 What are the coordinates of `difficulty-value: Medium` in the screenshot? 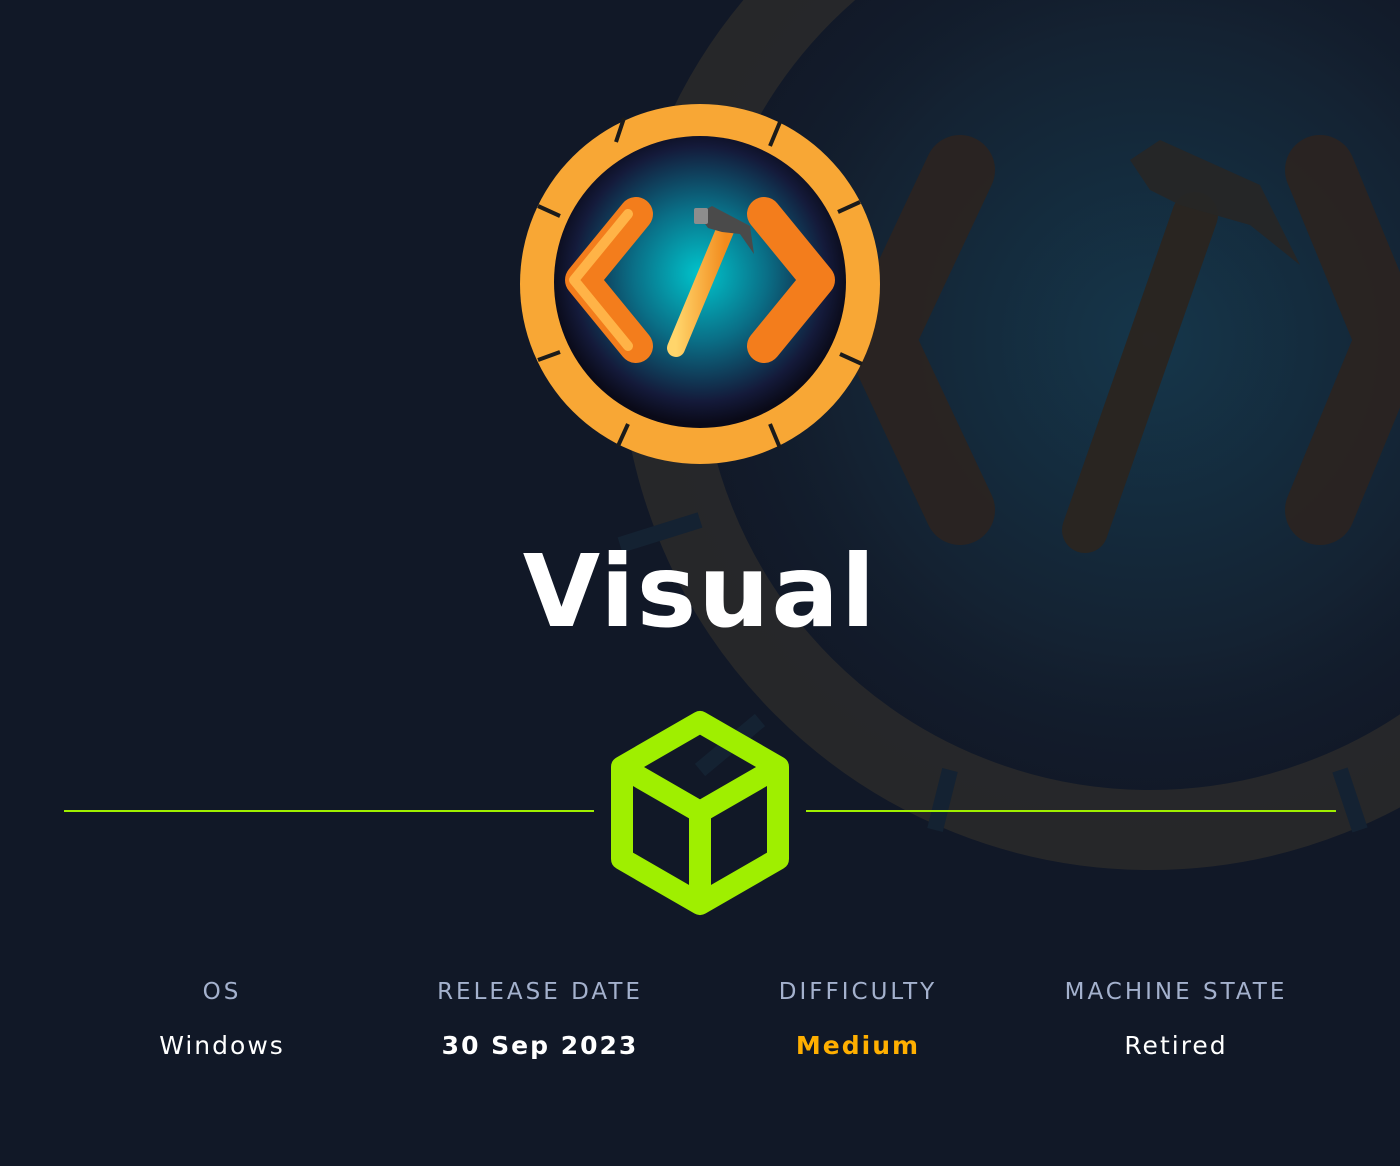 It's located at (858, 1045).